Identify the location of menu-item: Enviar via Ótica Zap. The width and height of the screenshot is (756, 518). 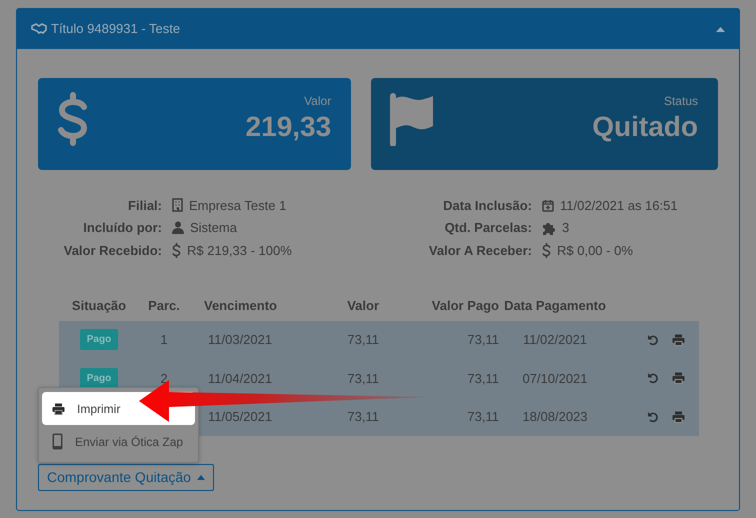
(118, 441).